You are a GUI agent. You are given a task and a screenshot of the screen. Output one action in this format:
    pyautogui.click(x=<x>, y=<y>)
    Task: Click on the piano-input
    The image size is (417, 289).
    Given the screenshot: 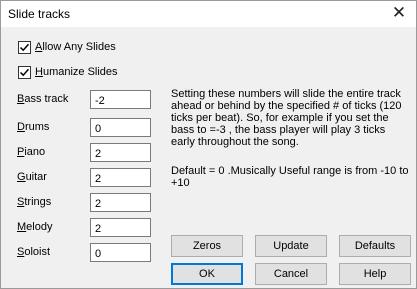 What is the action you would take?
    pyautogui.click(x=120, y=152)
    